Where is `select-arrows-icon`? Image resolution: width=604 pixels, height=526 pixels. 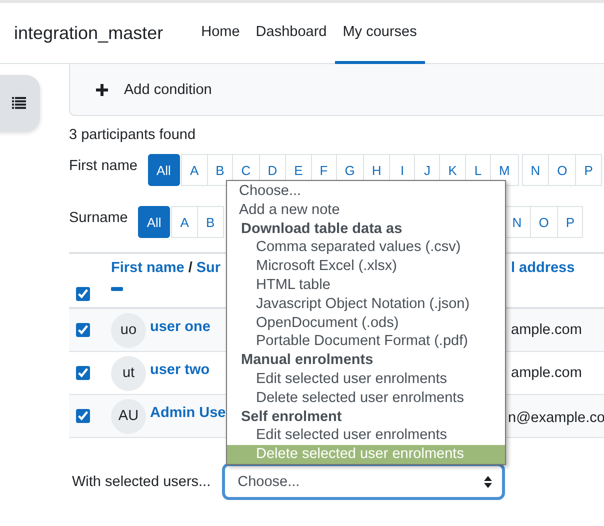 select-arrows-icon is located at coordinates (488, 482).